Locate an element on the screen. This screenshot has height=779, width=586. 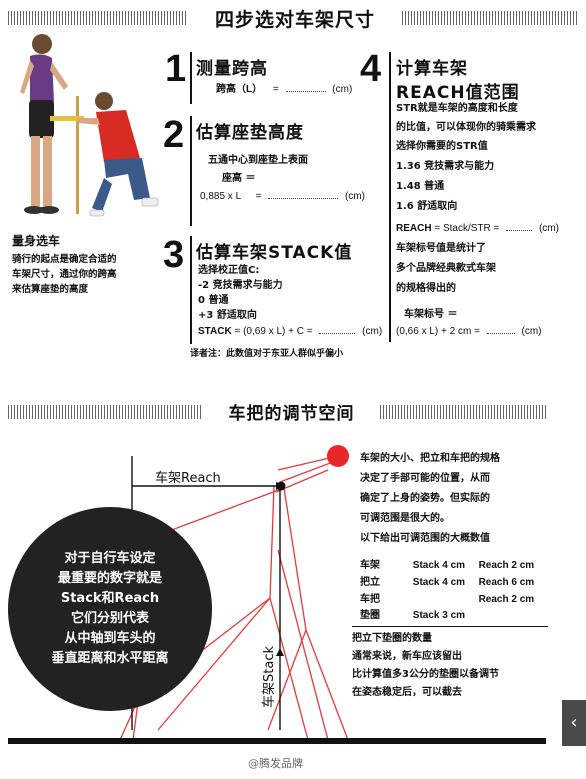
step3-line1: 选择校正值C: is located at coordinates (229, 270).